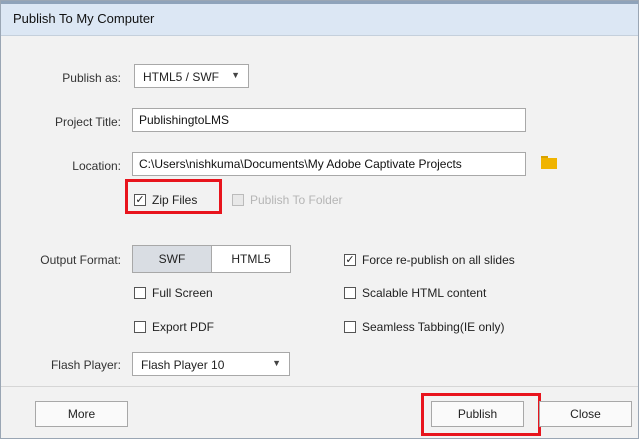  I want to click on scalable-html-label: Scalable HTML content, so click(424, 293).